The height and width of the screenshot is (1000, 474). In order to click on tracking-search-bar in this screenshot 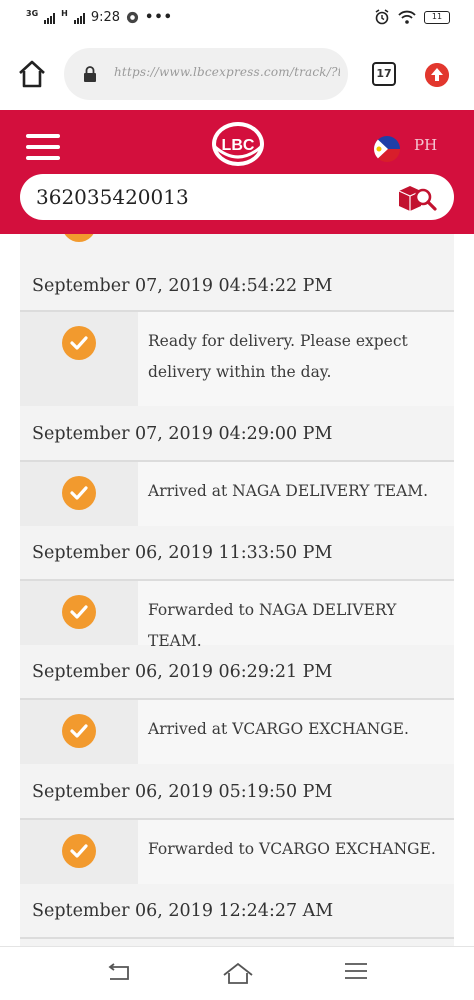, I will do `click(237, 197)`.